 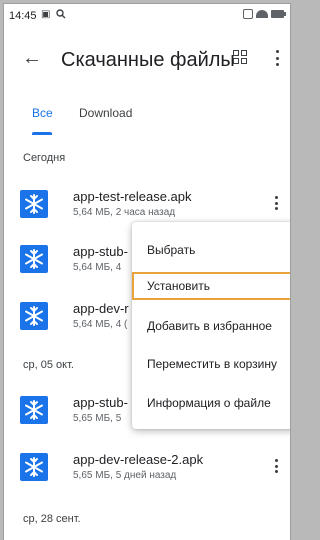 I want to click on menu-item-add-favorite: Добавить в избранное, so click(x=211, y=326).